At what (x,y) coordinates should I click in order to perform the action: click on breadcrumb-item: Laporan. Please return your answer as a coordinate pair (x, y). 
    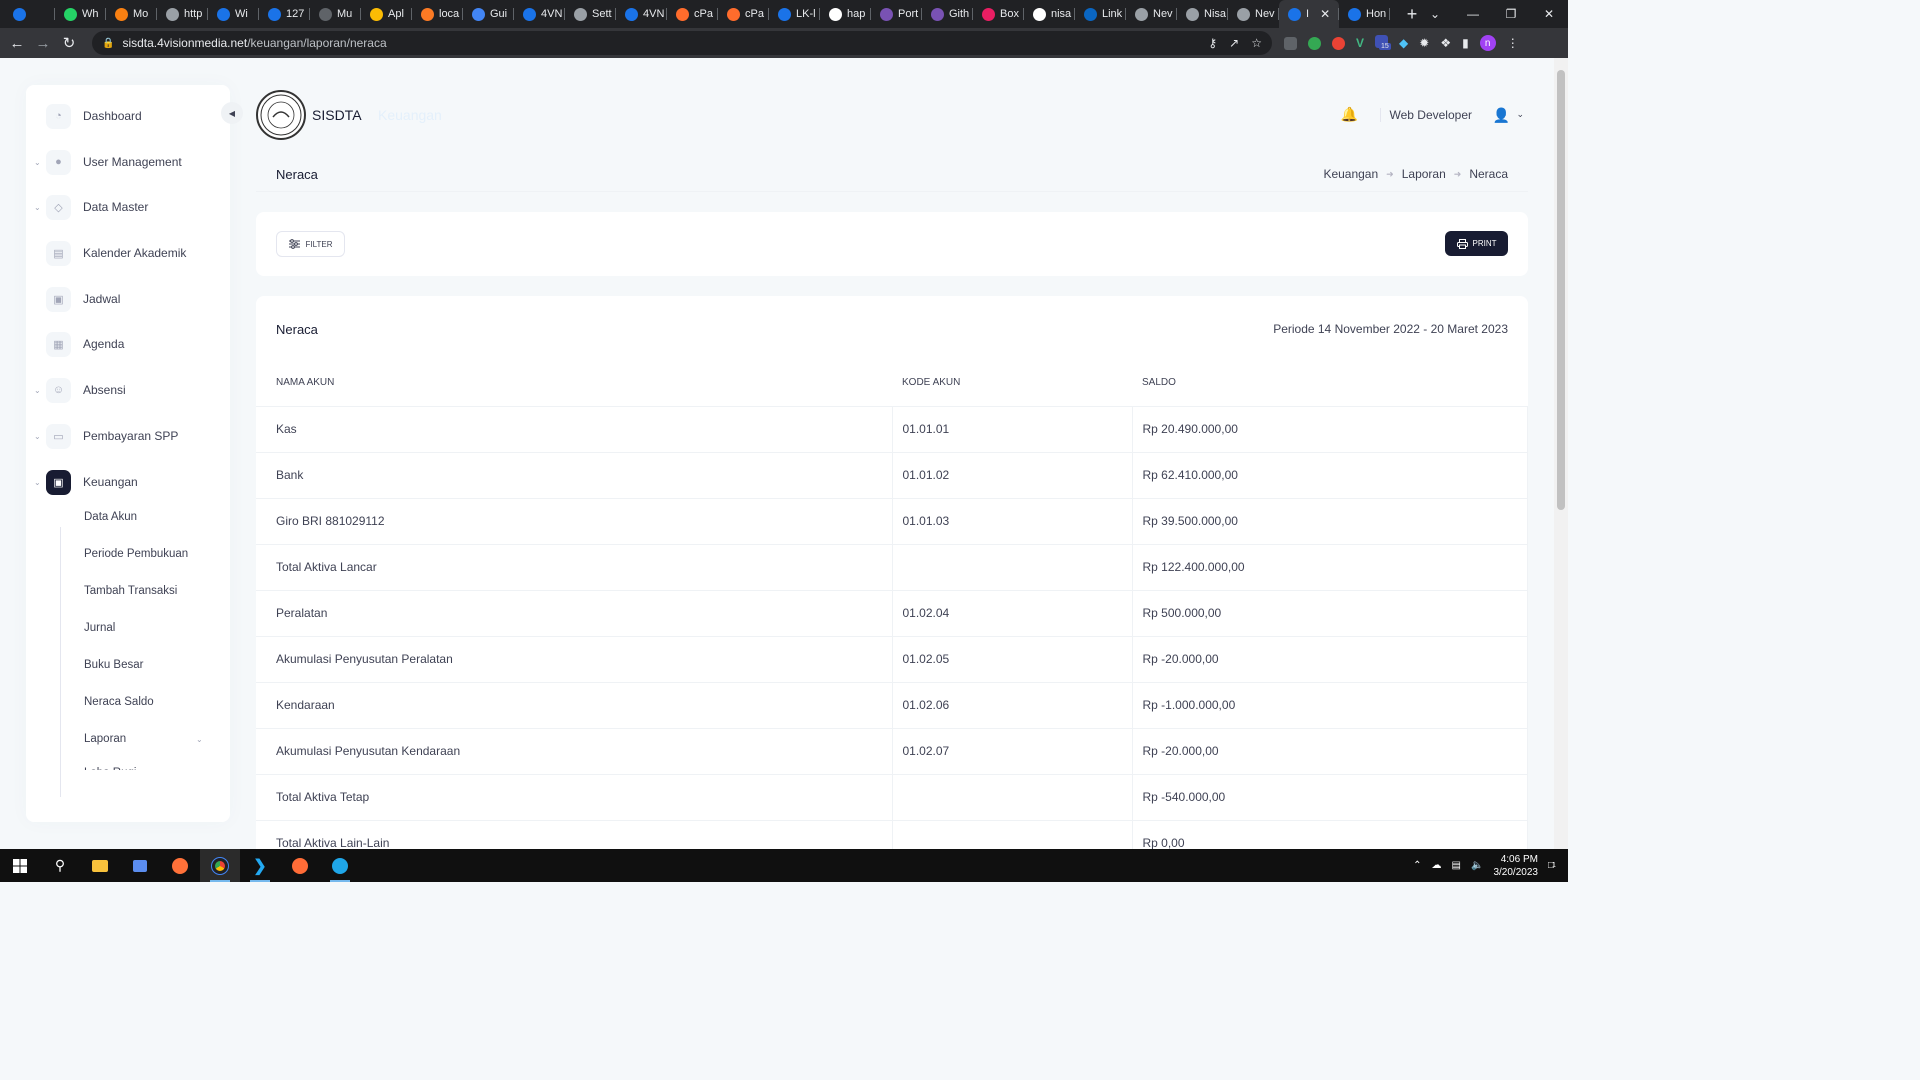
    Looking at the image, I should click on (1424, 174).